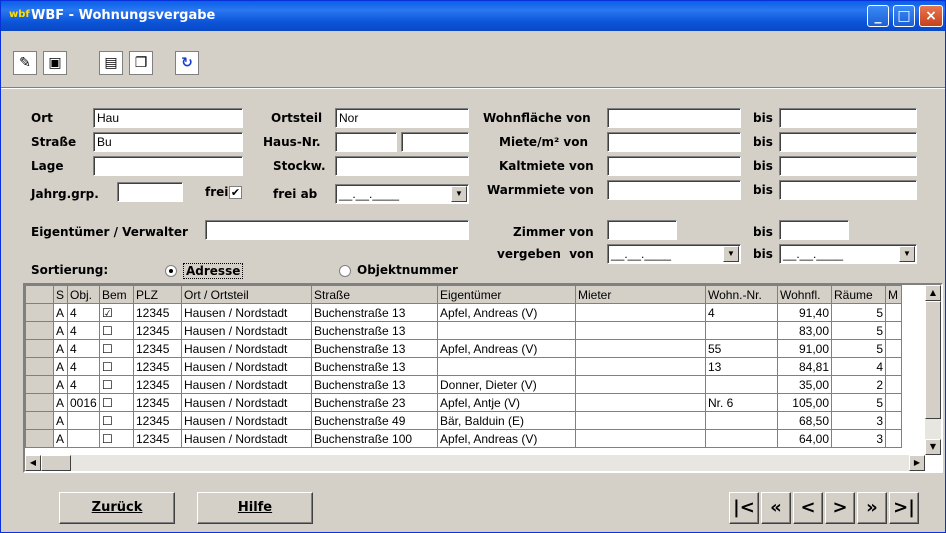 Image resolution: width=946 pixels, height=533 pixels. Describe the element at coordinates (116, 312) in the screenshot. I see `table-cell: ☑` at that location.